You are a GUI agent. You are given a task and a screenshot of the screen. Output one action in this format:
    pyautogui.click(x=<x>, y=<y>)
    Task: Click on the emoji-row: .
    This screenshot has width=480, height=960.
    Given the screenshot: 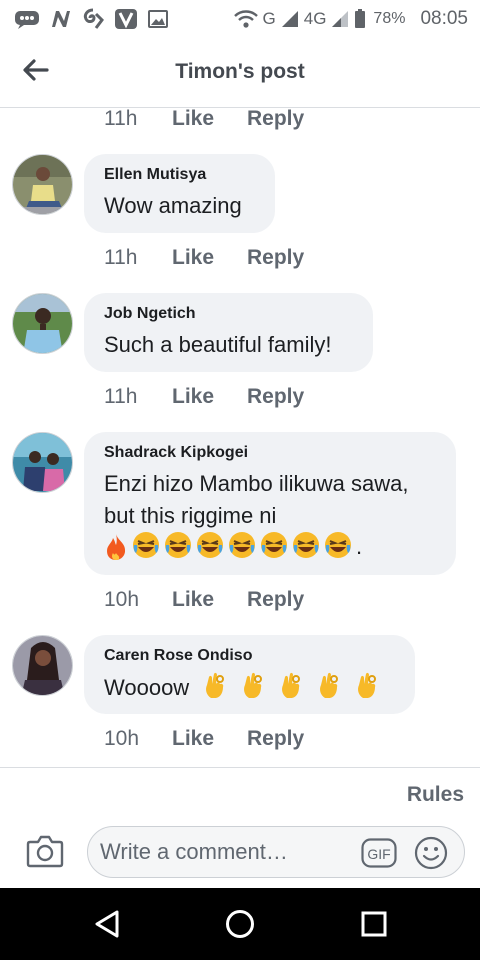 What is the action you would take?
    pyautogui.click(x=270, y=547)
    